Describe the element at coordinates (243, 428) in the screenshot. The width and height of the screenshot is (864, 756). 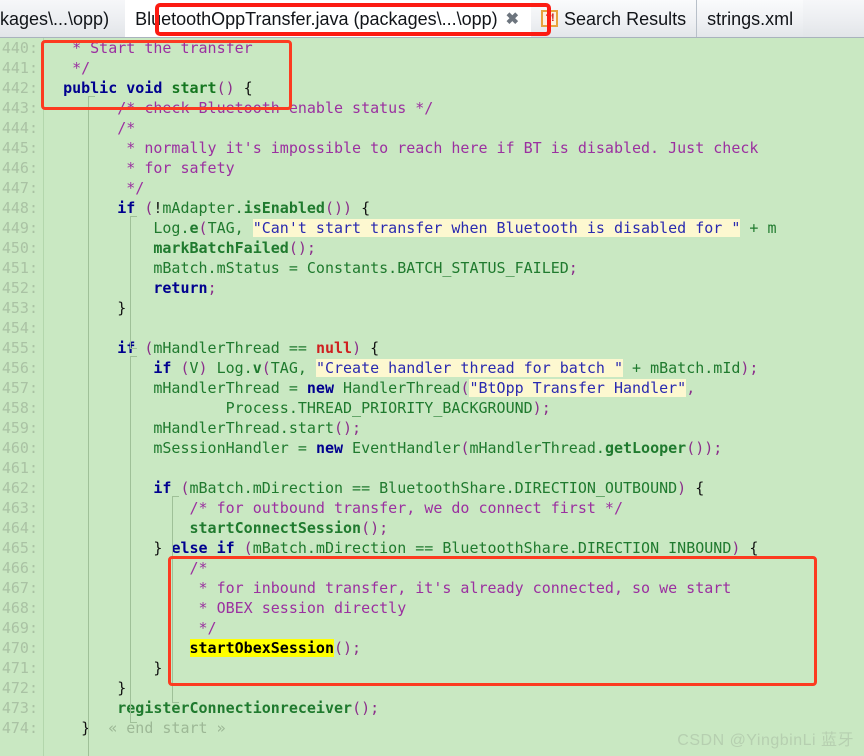
I see `code-token: mHandlerThread.start` at that location.